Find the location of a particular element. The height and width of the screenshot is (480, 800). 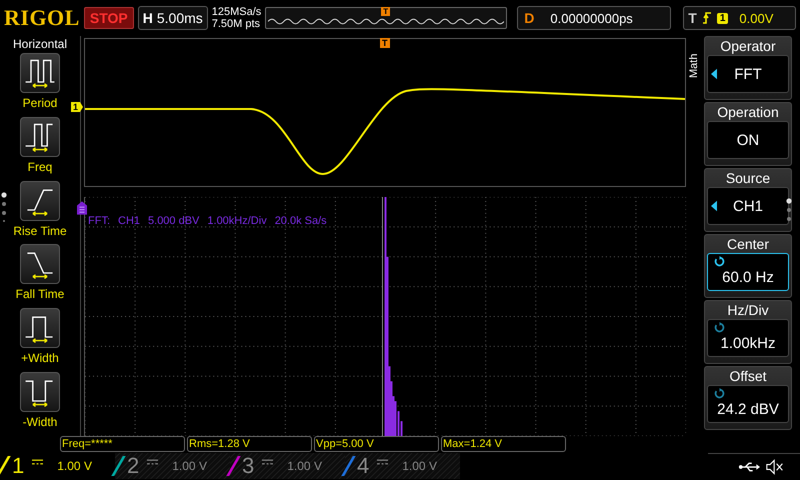

menu-item-title: Source is located at coordinates (748, 178).